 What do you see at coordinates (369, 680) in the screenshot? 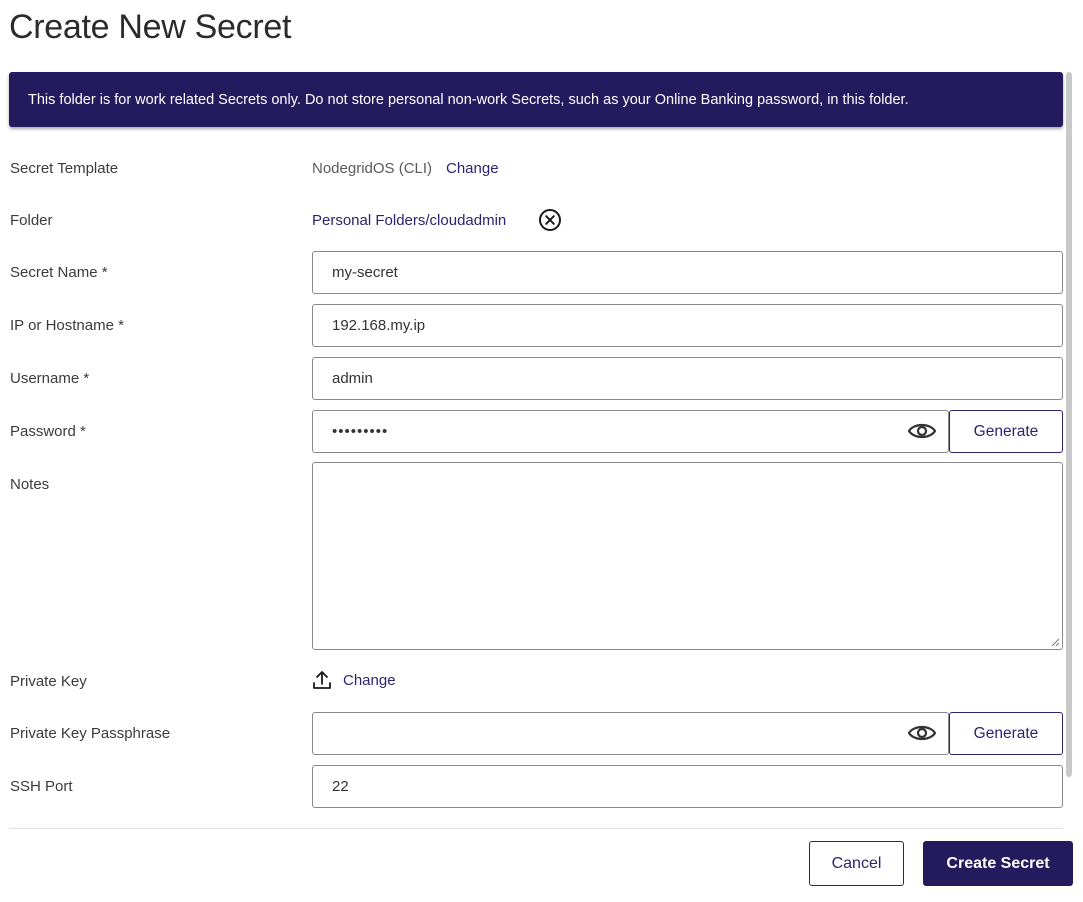
I see `change-private-key-link: Change` at bounding box center [369, 680].